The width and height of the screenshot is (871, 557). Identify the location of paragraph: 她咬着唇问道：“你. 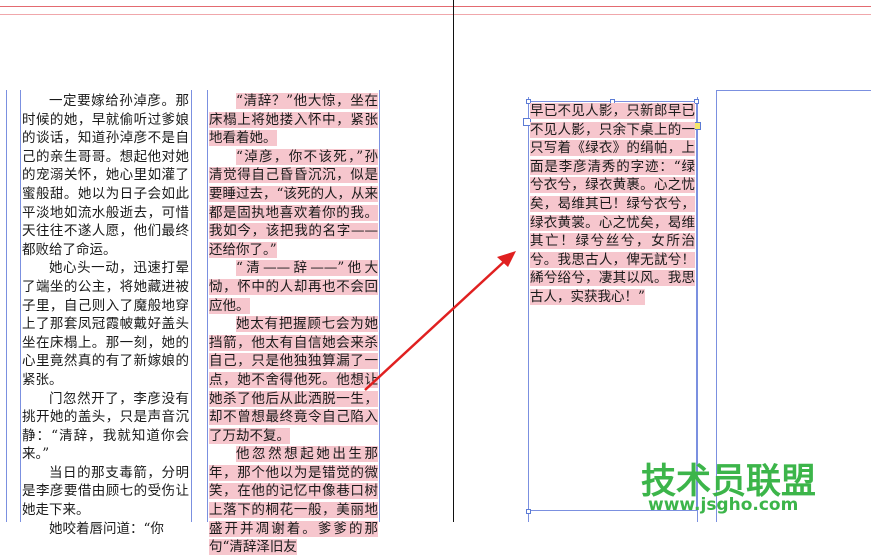
(106, 528).